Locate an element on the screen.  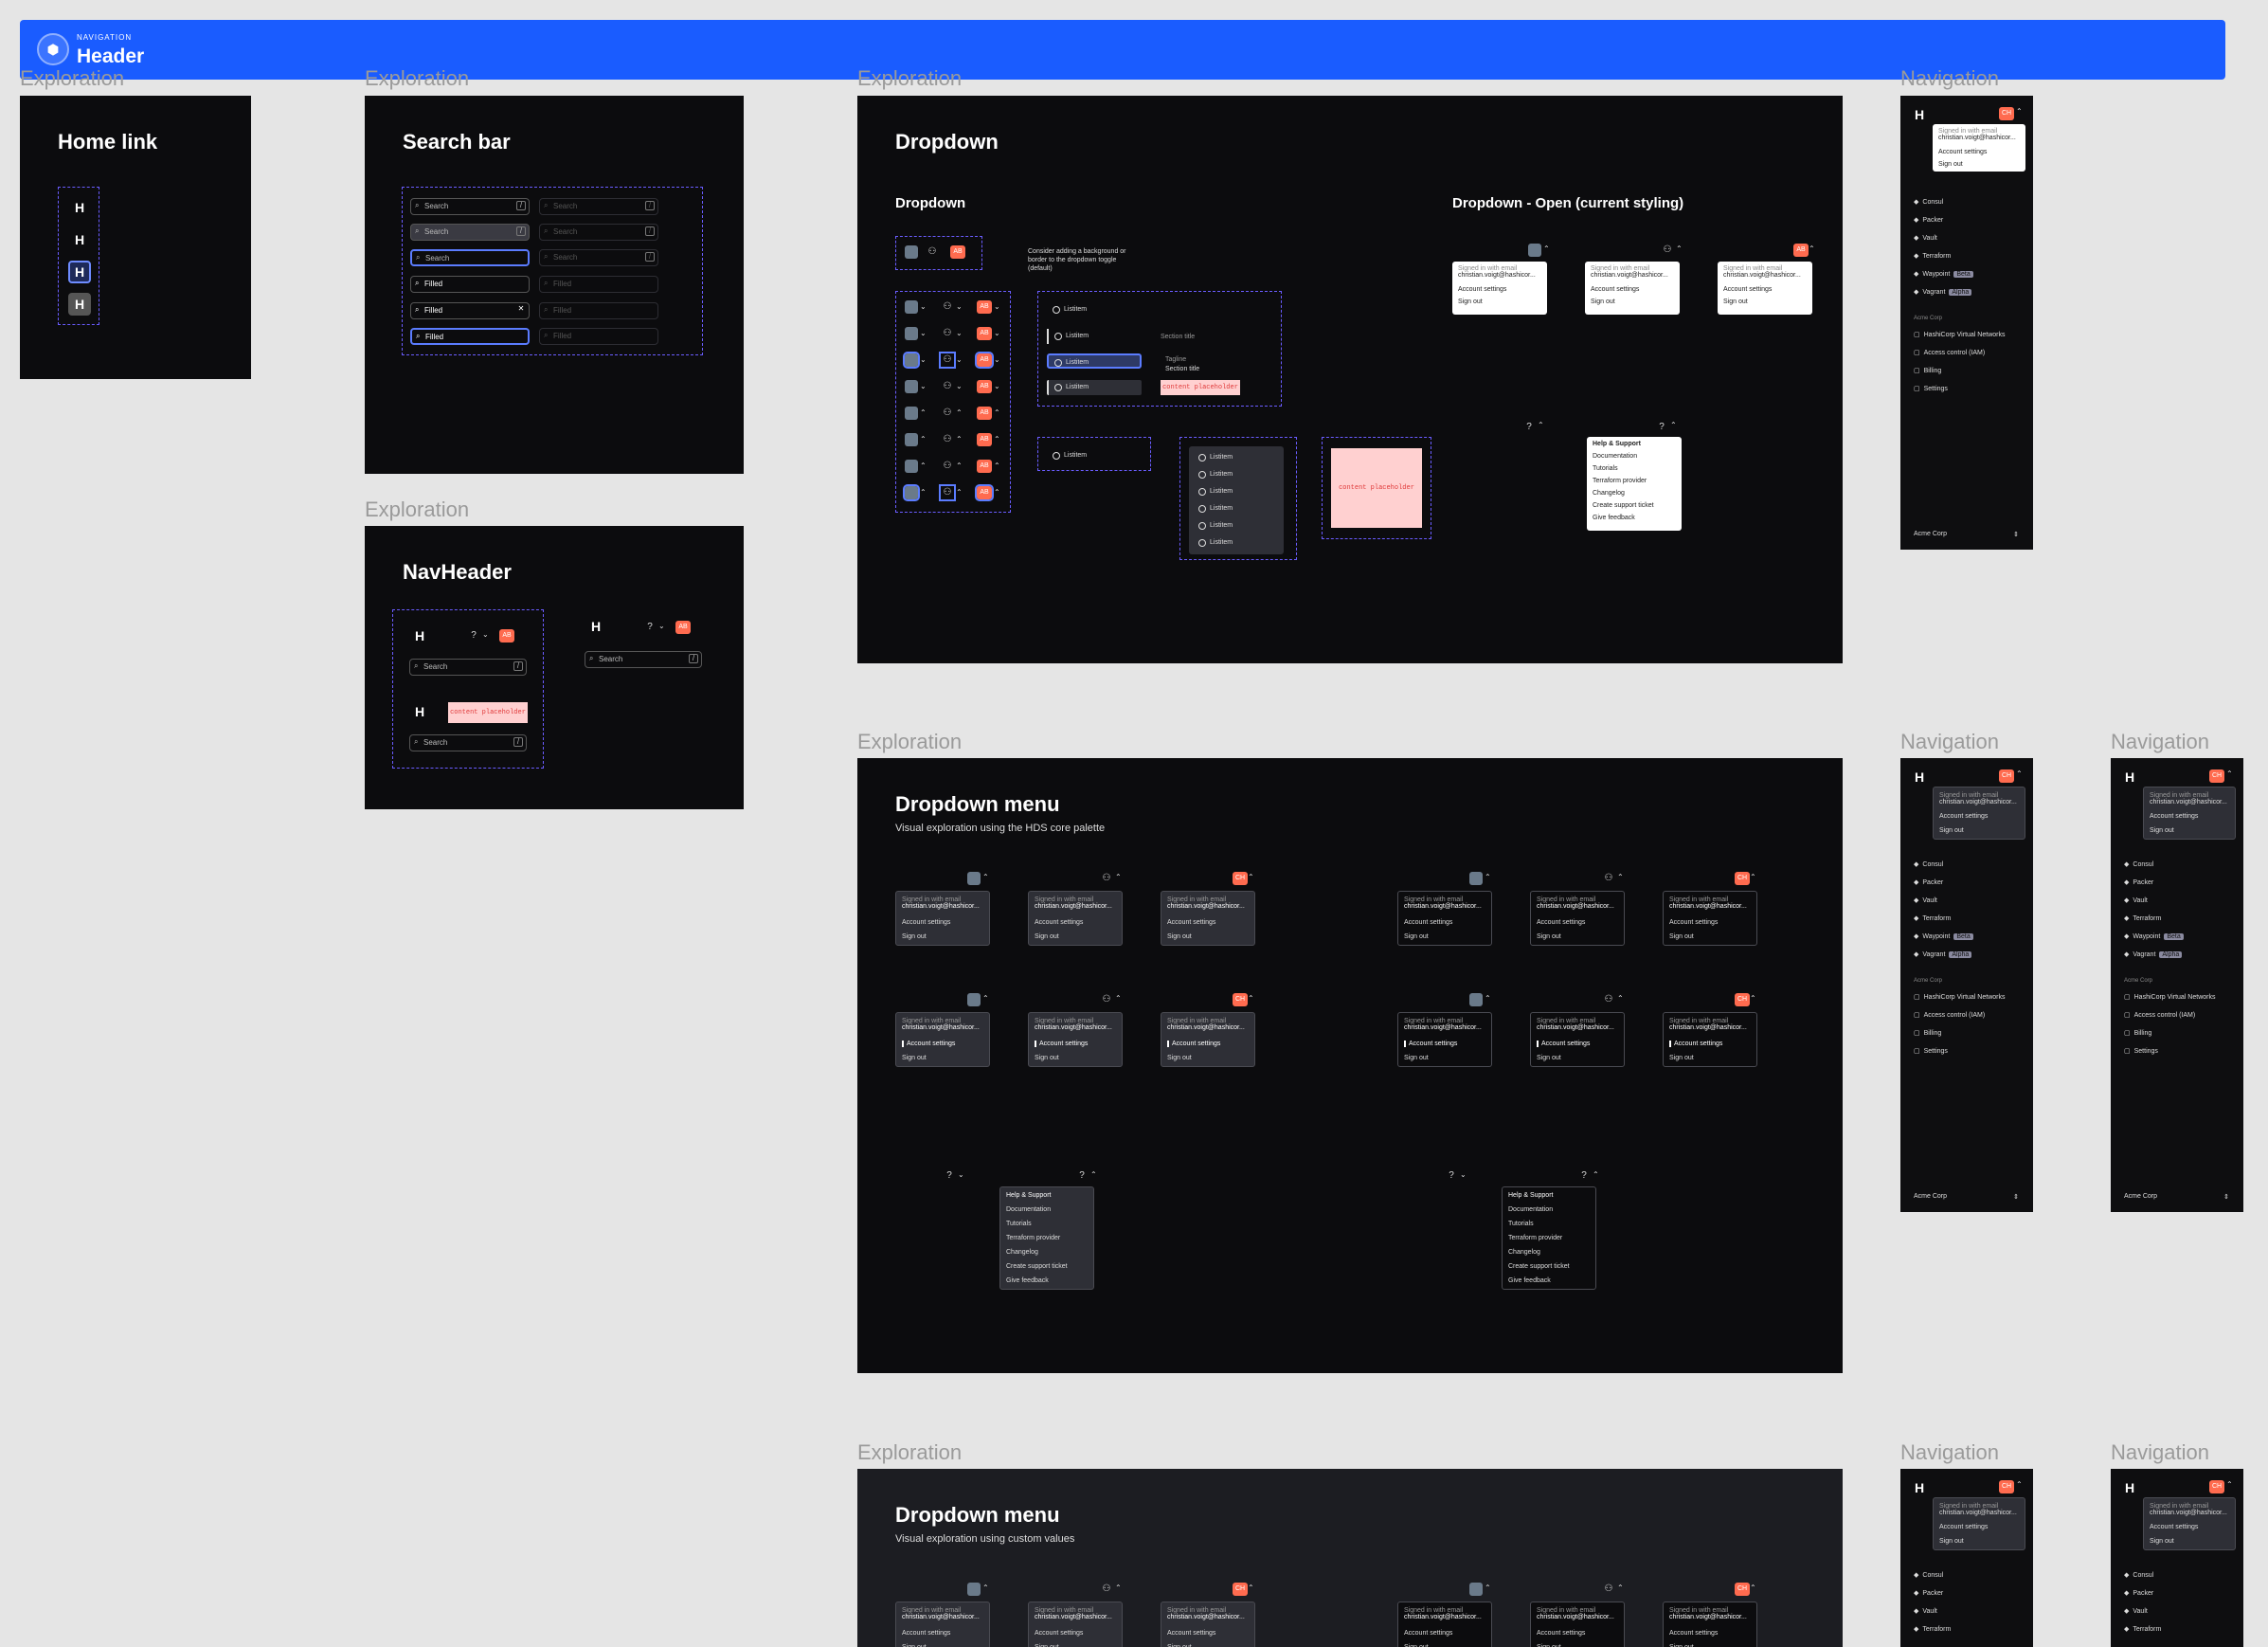
search-input: ⌕ Filled ✕ is located at coordinates (470, 311).